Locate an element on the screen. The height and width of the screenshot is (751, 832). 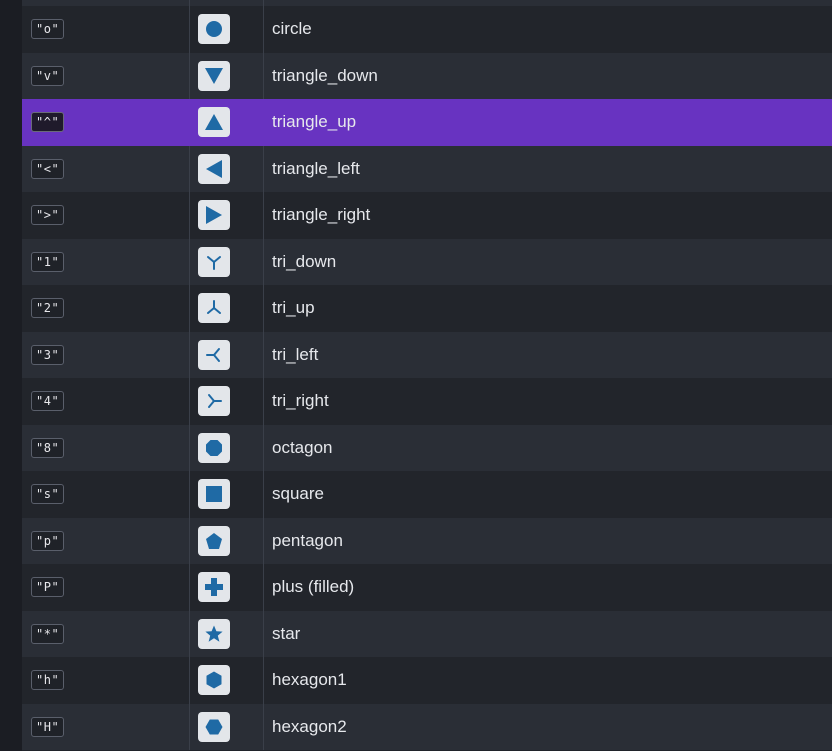
table-row: "1" tri_down is located at coordinates (427, 261).